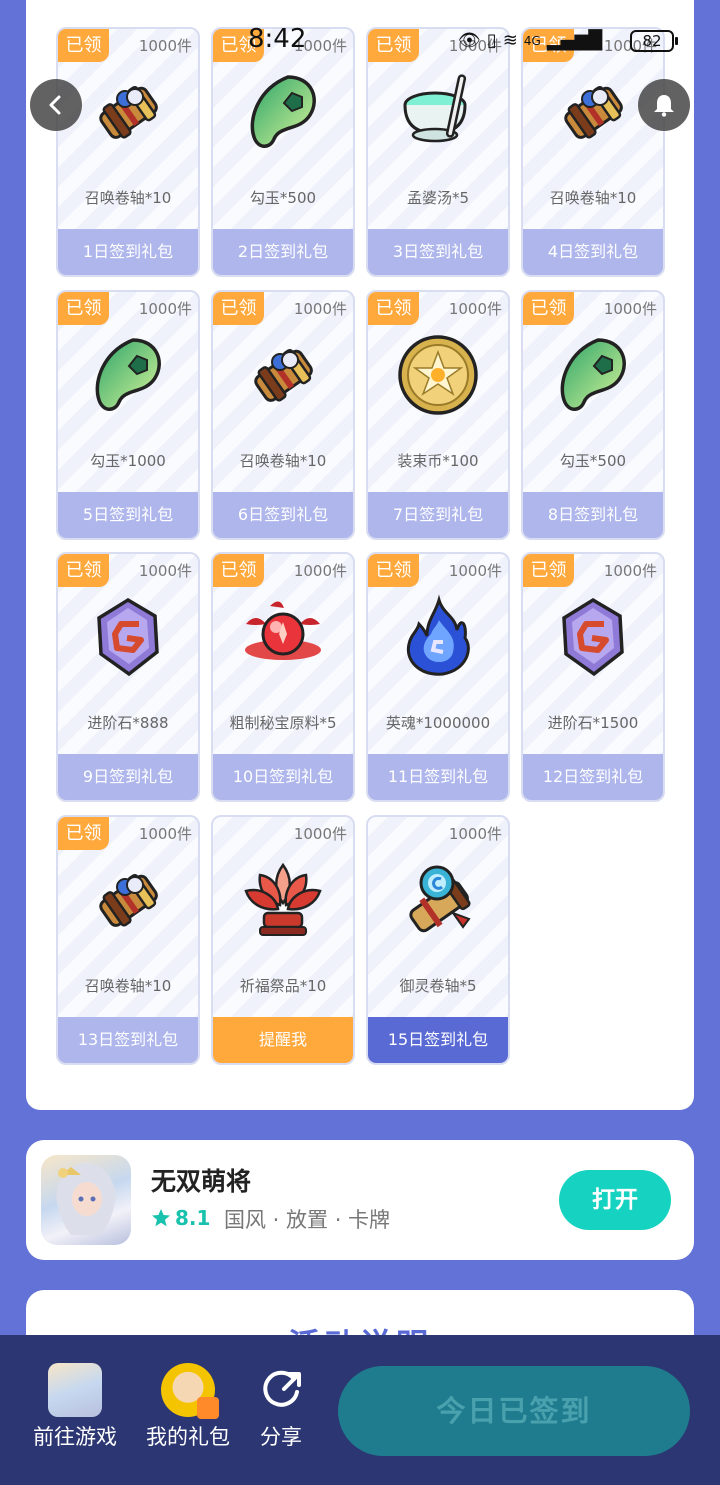 Image resolution: width=720 pixels, height=1485 pixels. What do you see at coordinates (283, 252) in the screenshot?
I see `gift-pack-label: 2日签到礼包` at bounding box center [283, 252].